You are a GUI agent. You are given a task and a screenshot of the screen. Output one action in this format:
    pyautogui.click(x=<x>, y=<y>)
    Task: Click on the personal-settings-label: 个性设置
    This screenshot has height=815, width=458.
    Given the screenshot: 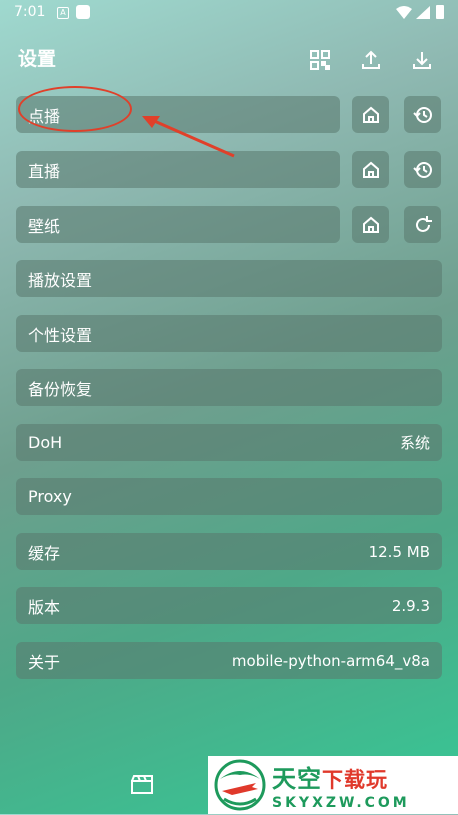 What is the action you would take?
    pyautogui.click(x=60, y=335)
    